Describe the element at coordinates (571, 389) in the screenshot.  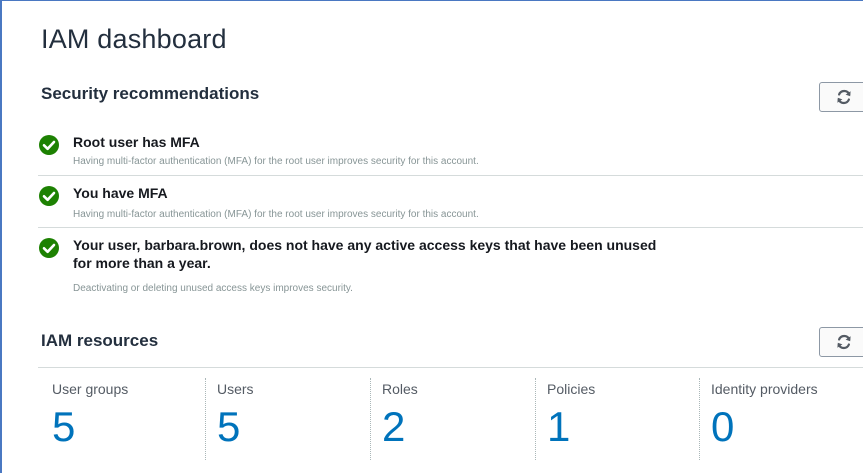
I see `resource-label: Policies` at that location.